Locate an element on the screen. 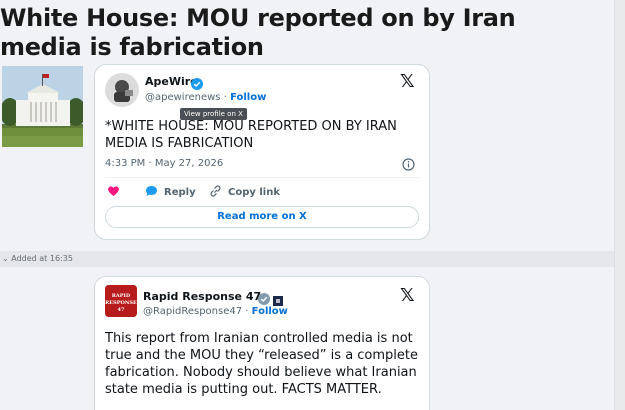 This screenshot has height=410, width=625. live-update-separator is located at coordinates (312, 259).